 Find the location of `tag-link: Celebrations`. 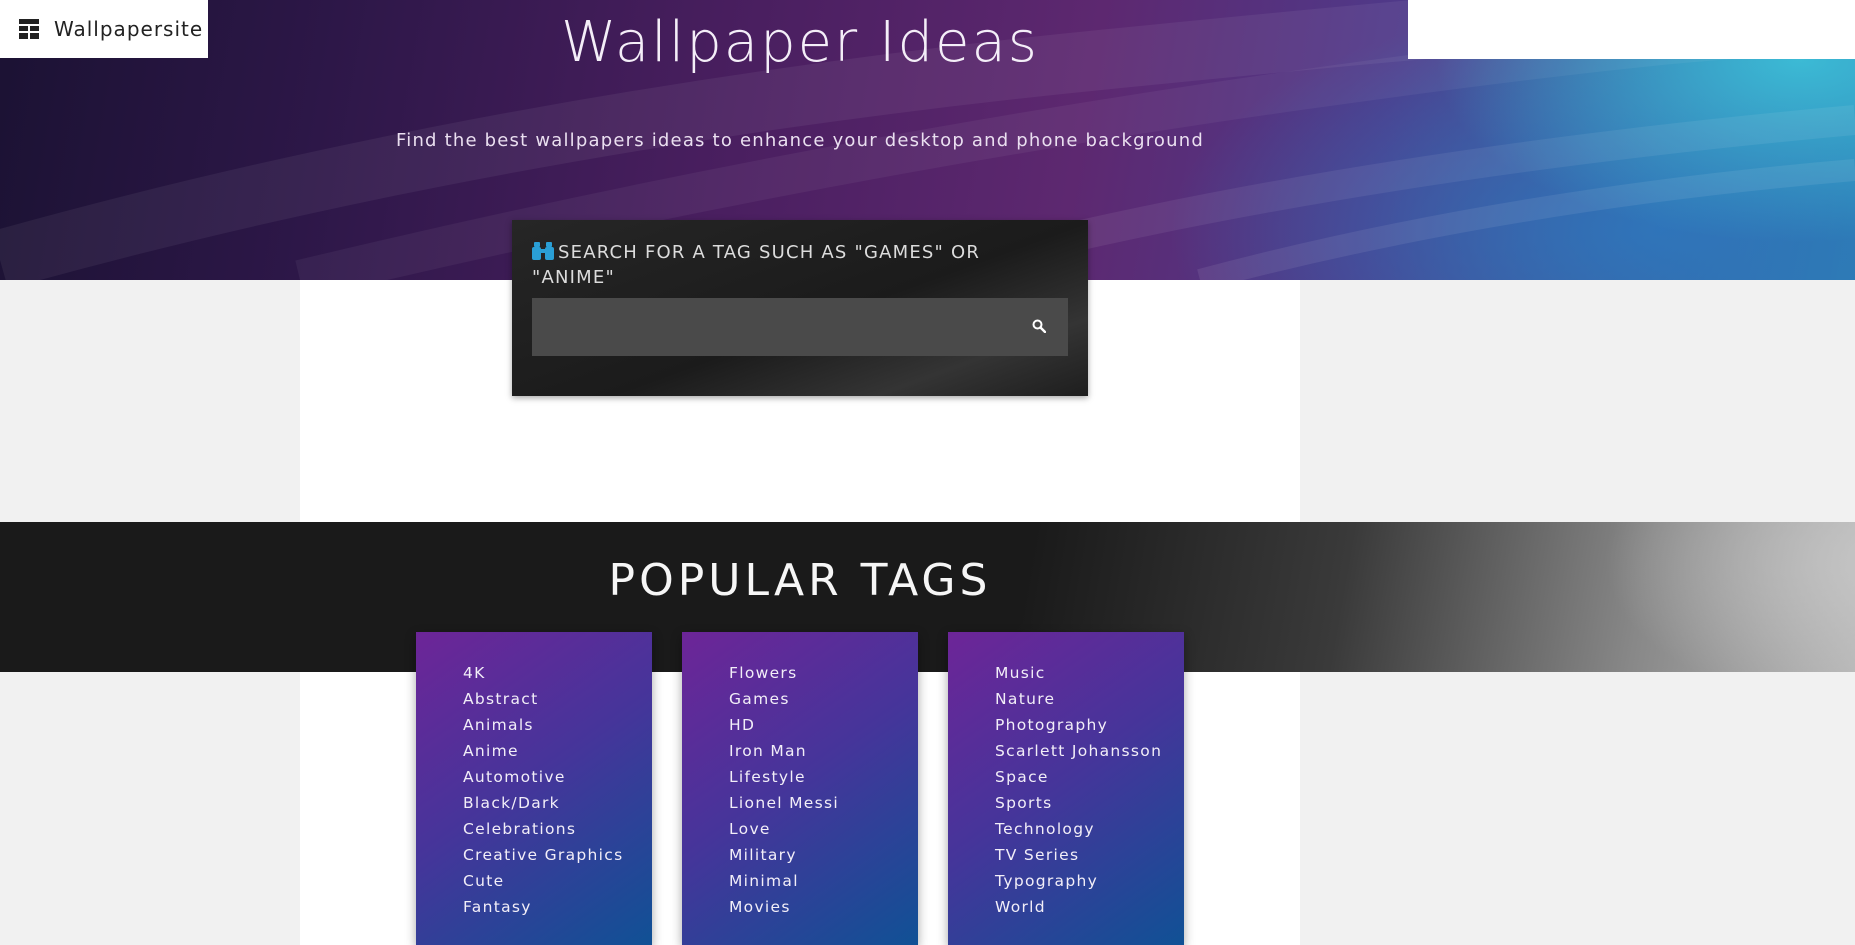

tag-link: Celebrations is located at coordinates (557, 829).